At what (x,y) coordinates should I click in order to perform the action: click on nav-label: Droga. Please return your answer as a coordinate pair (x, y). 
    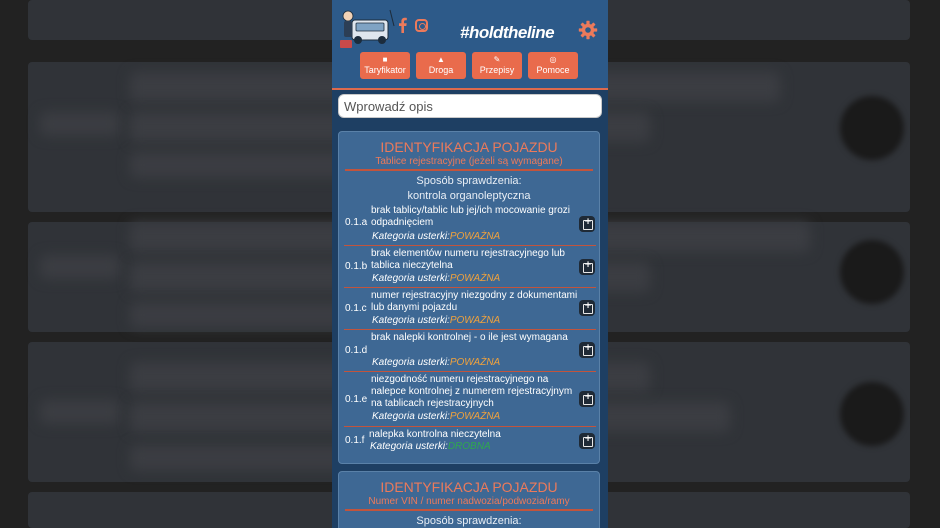
    Looking at the image, I should click on (441, 70).